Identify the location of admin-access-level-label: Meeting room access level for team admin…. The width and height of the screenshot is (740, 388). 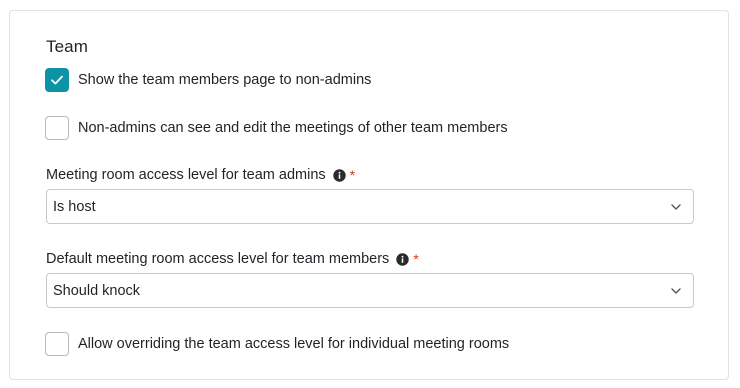
(200, 175).